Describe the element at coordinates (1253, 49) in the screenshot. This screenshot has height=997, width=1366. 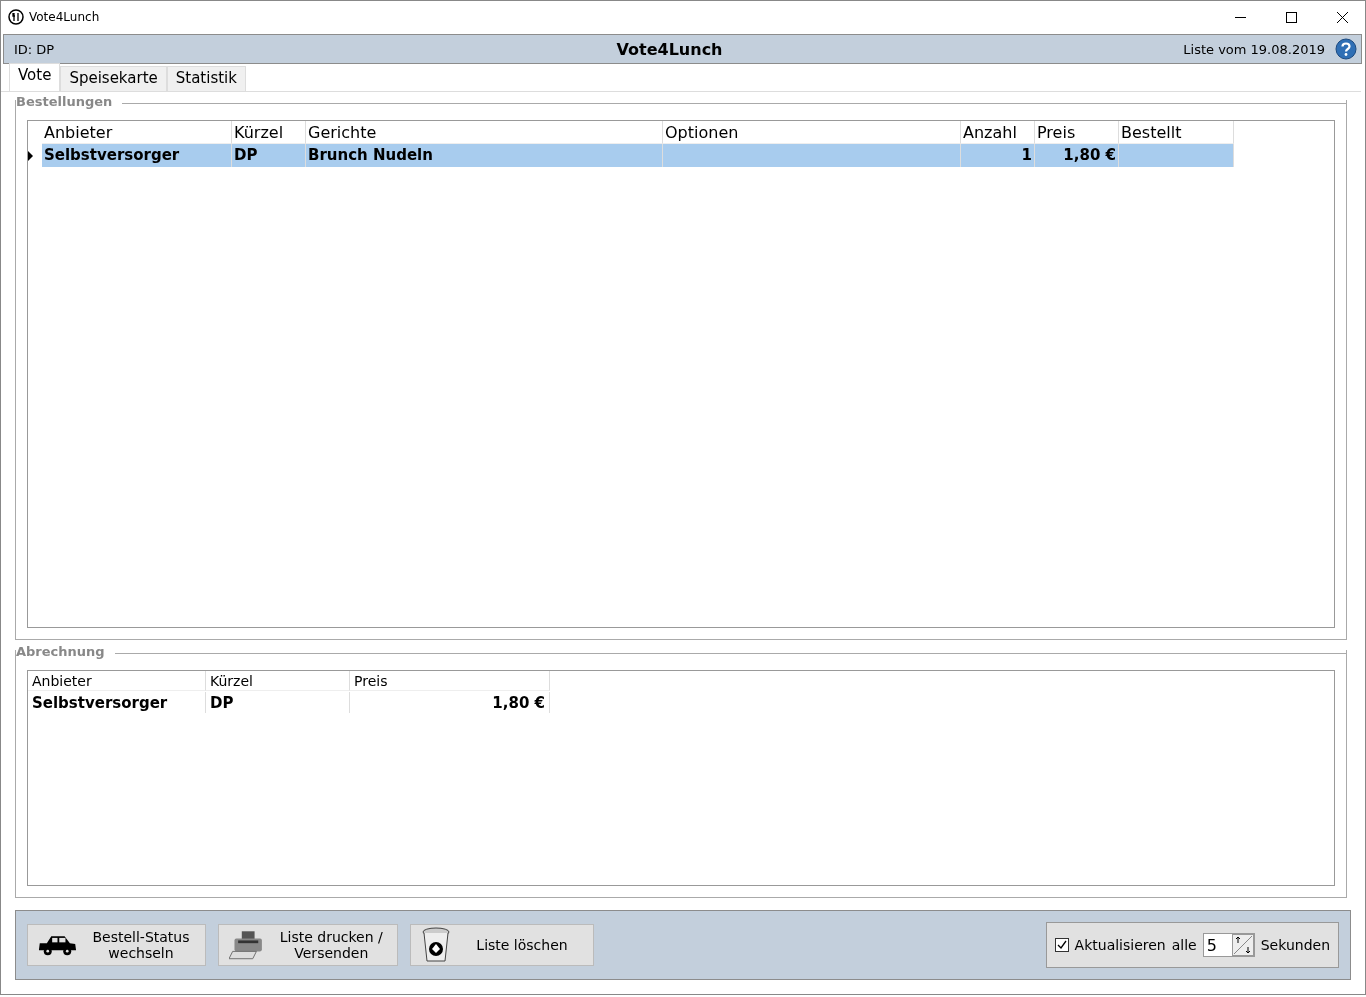
I see `list-date-label: Liste vom 19.08.2019` at that location.